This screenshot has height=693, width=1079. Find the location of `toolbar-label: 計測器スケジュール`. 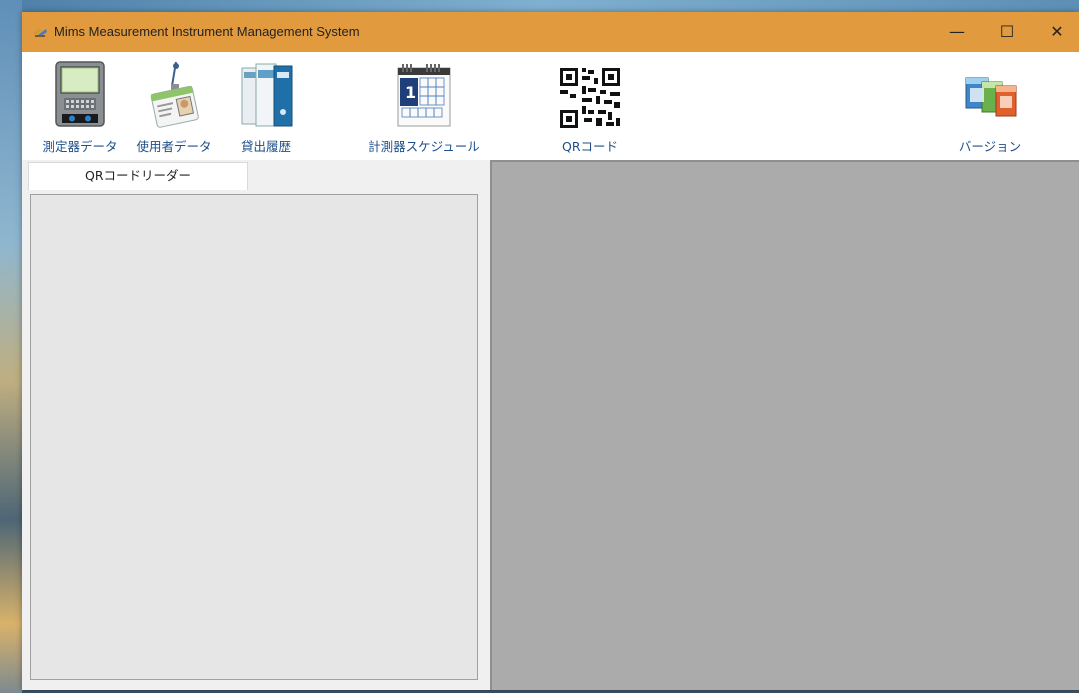

toolbar-label: 計測器スケジュール is located at coordinates (424, 146).